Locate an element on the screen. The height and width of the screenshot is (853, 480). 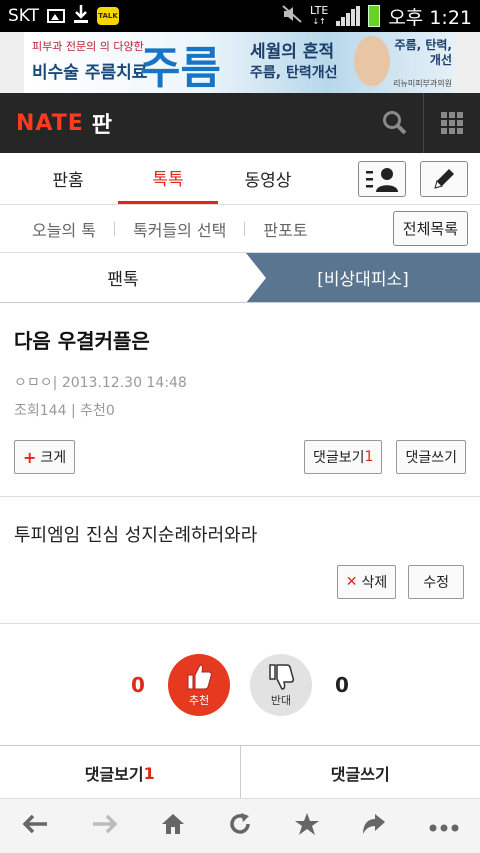
ad-right-text: 주름, 탄력, 개선 is located at coordinates (423, 52).